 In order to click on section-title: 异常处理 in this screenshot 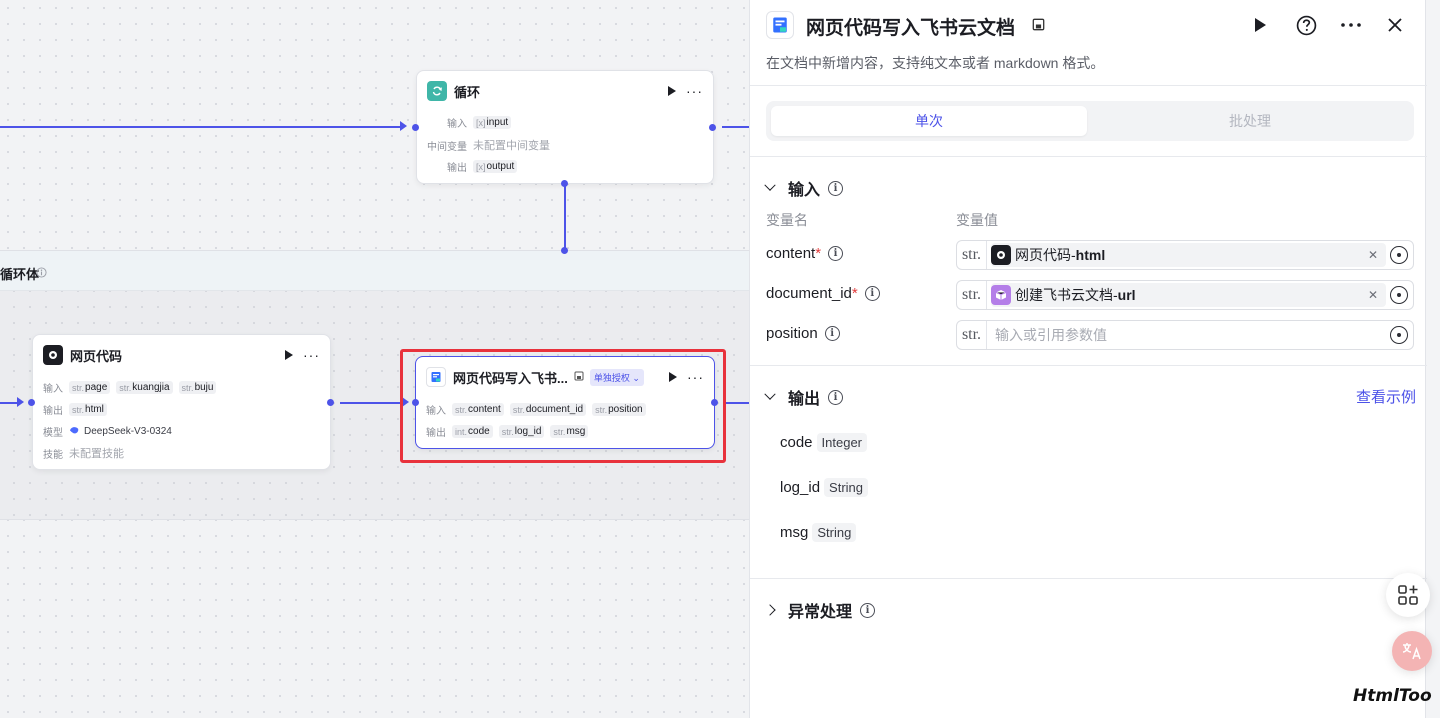, I will do `click(820, 612)`.